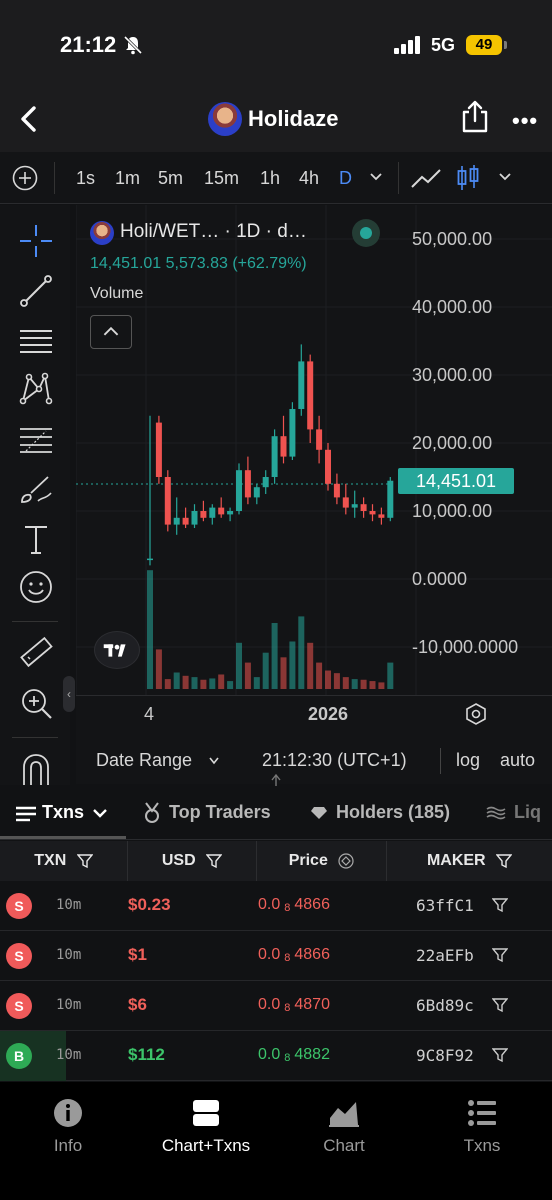 The image size is (552, 1200). I want to click on chart-clock: 21:12:30 (UTC+1), so click(334, 760).